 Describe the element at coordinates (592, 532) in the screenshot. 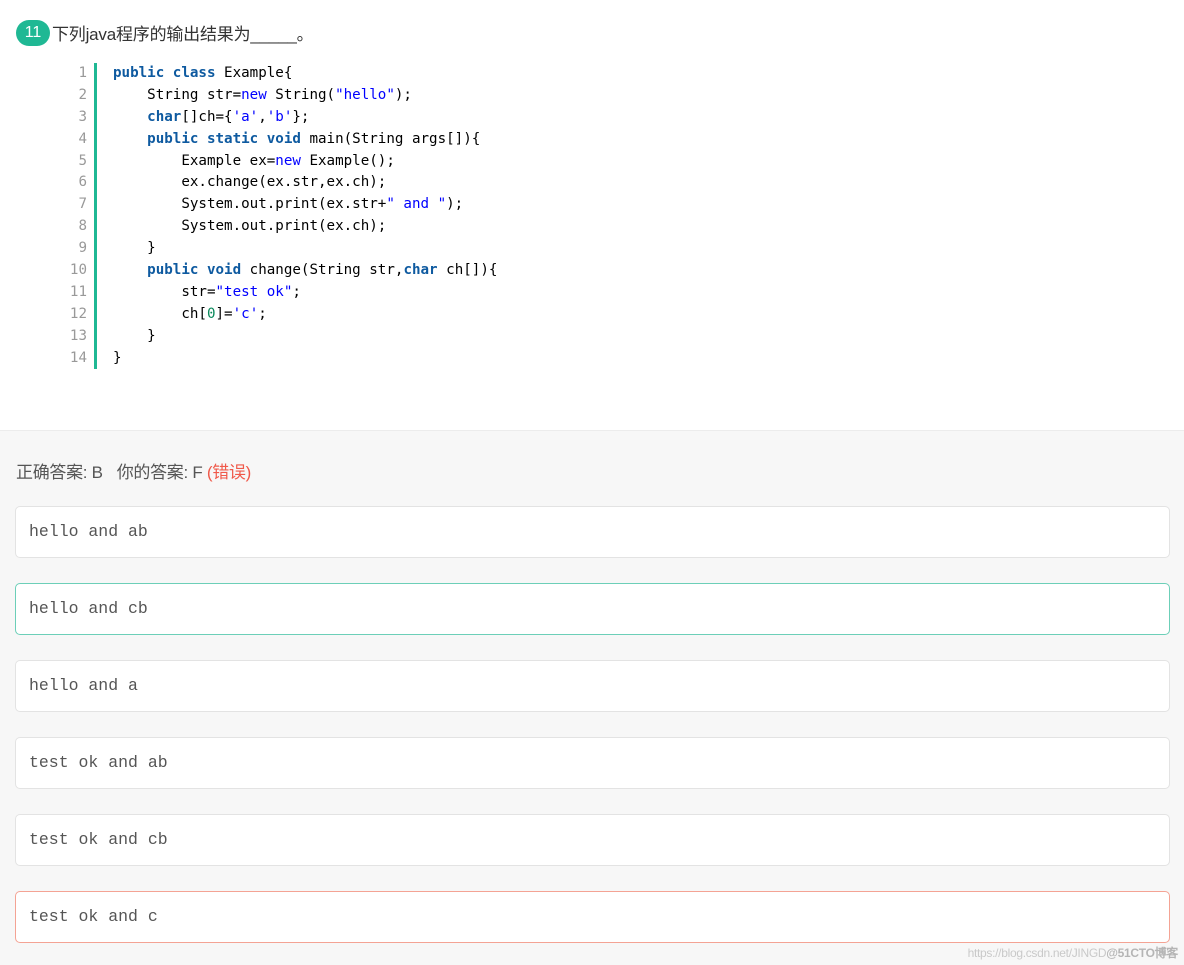

I see `option-a: hello and ab` at that location.